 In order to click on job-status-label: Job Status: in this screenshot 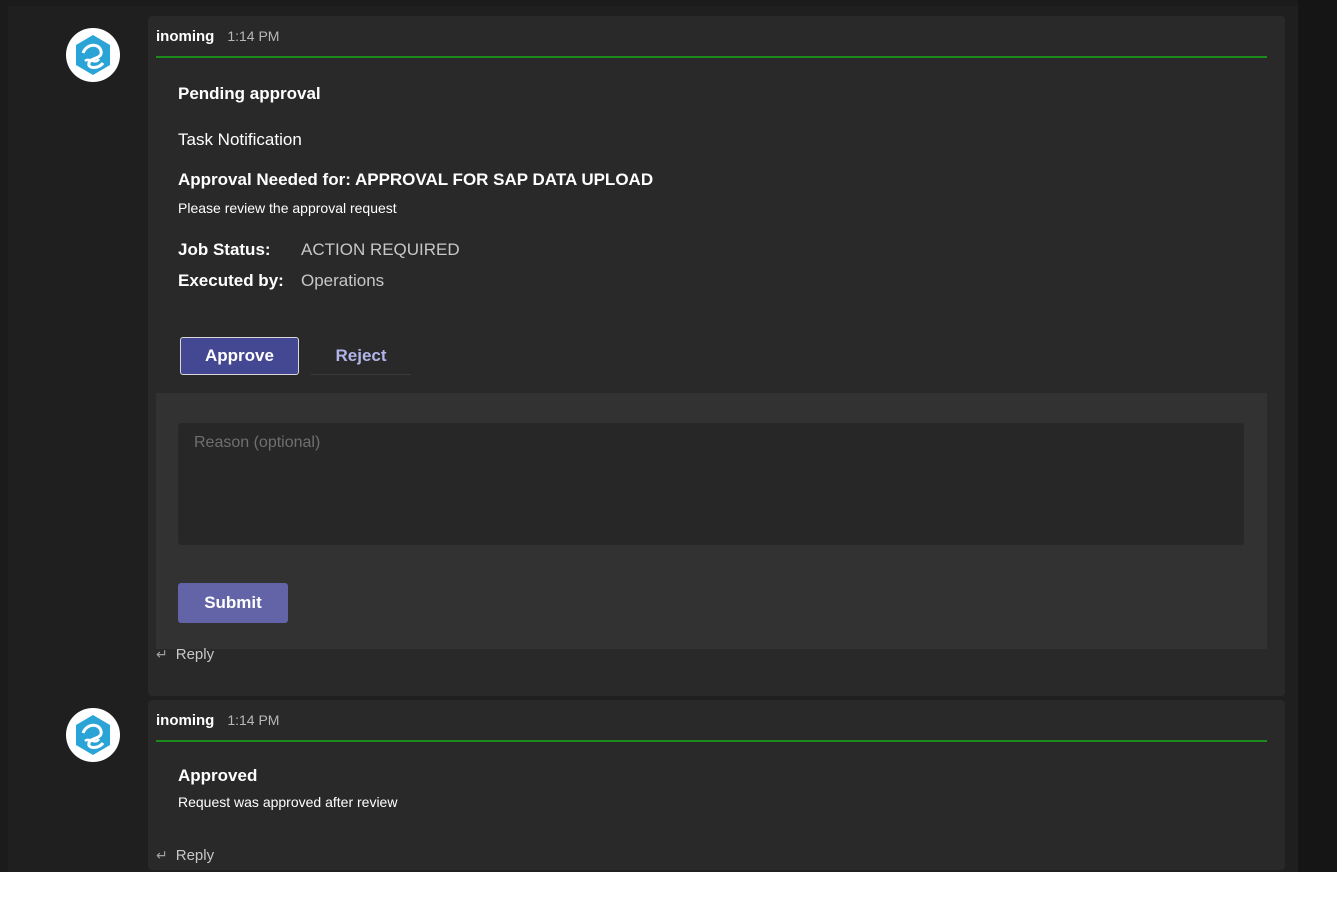, I will do `click(224, 249)`.